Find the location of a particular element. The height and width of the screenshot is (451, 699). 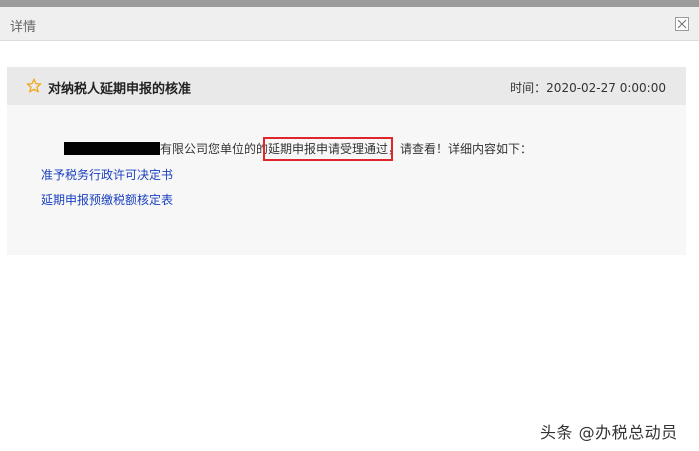

panel-header: 对纳税人延期申报的核准 时间：2020-02-27 0:00:00 is located at coordinates (346, 86).